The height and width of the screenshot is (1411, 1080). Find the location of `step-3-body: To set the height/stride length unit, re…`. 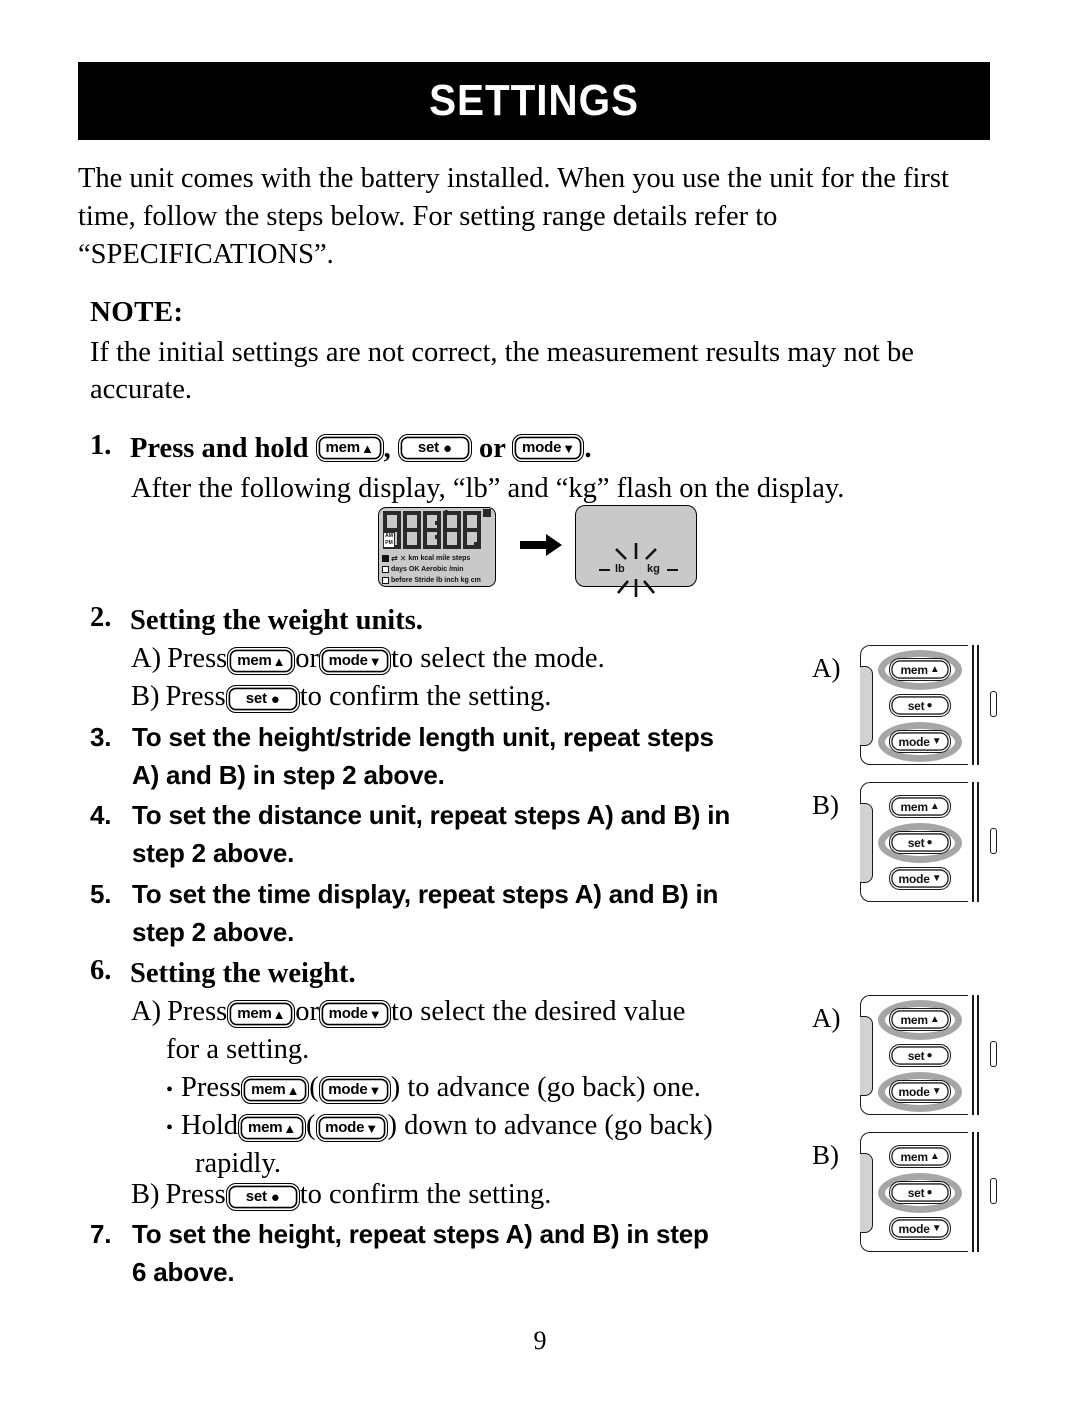

step-3-body: To set the height/stride length unit, re… is located at coordinates (423, 756).